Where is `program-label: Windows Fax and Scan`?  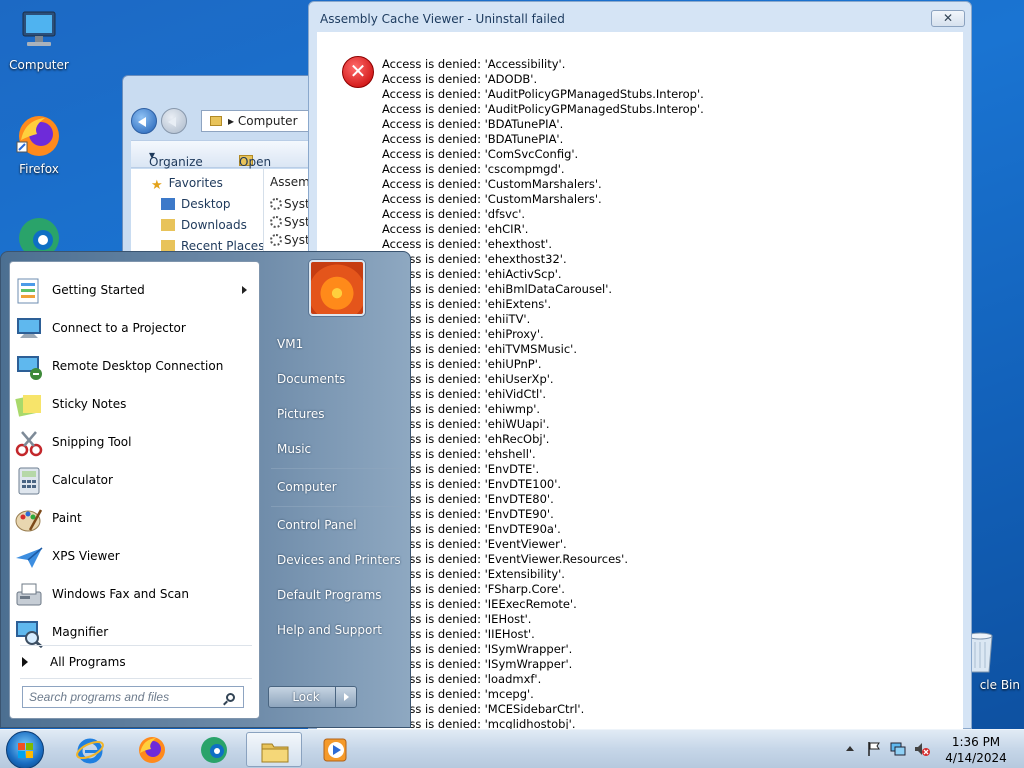
program-label: Windows Fax and Scan is located at coordinates (121, 594).